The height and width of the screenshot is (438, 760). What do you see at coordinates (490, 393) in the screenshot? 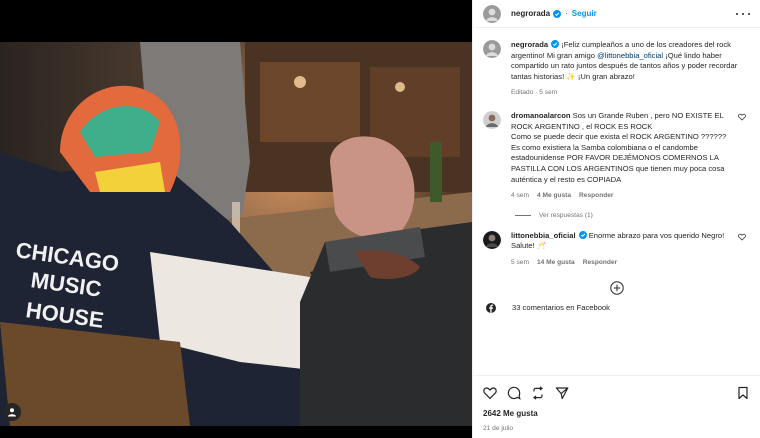
I see `like-heart-icon` at bounding box center [490, 393].